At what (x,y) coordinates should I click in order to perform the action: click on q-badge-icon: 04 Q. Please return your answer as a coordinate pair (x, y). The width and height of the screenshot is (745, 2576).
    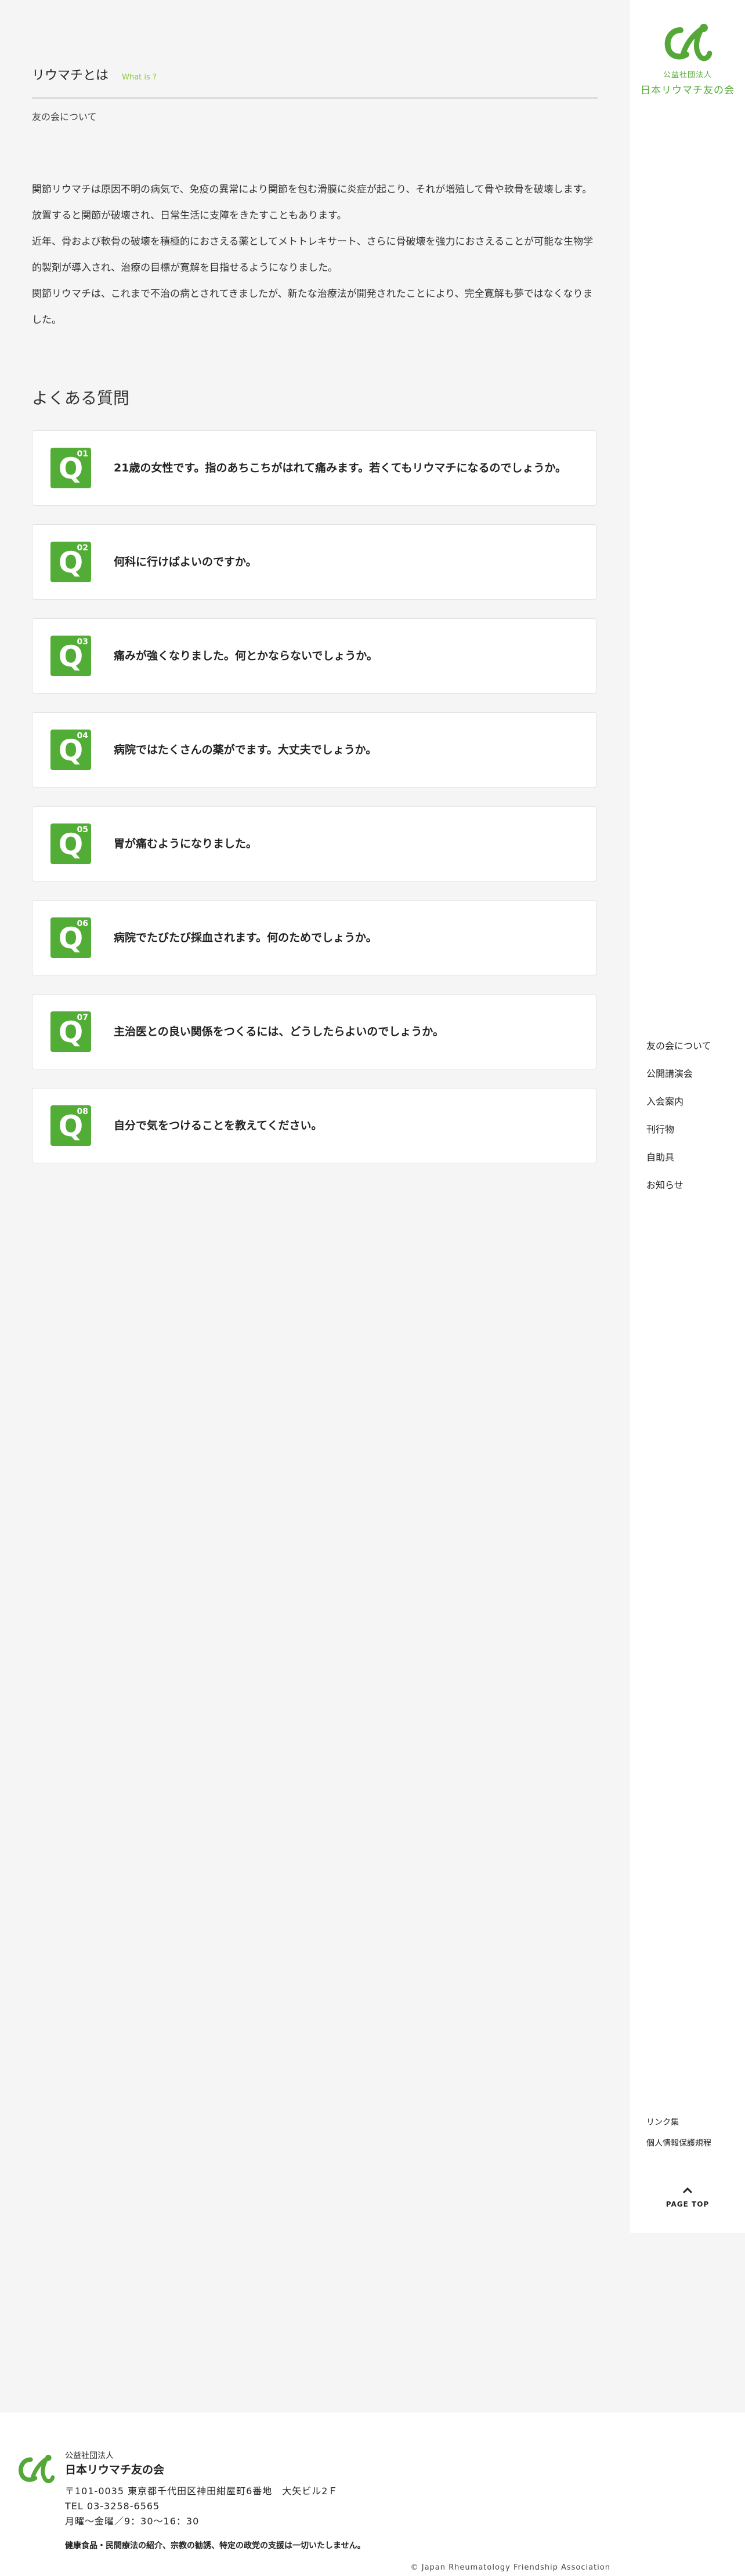
    Looking at the image, I should click on (71, 750).